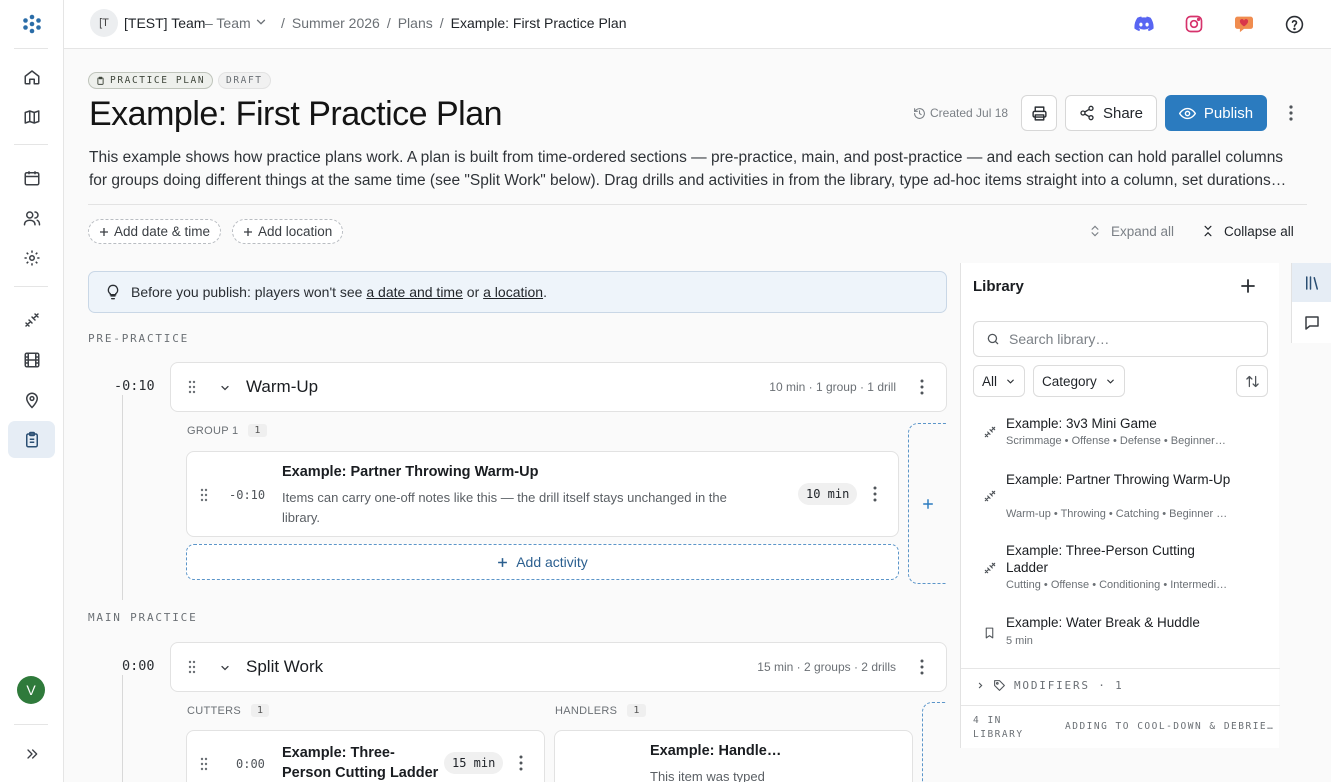 The height and width of the screenshot is (782, 1331). What do you see at coordinates (998, 286) in the screenshot?
I see `library-title: Library` at bounding box center [998, 286].